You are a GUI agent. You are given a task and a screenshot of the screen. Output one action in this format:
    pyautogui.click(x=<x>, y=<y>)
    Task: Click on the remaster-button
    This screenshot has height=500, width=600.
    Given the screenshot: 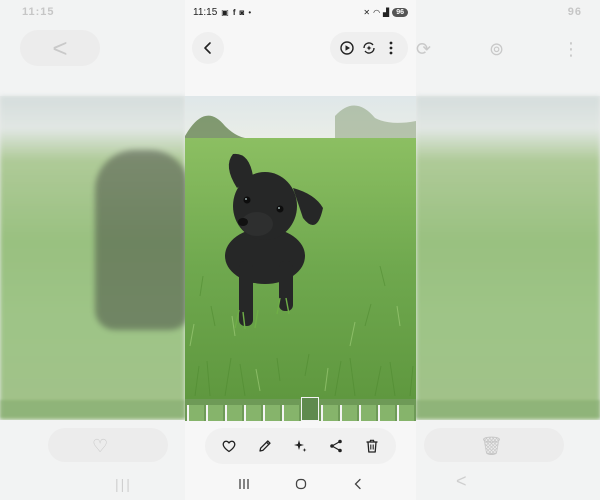 What is the action you would take?
    pyautogui.click(x=369, y=48)
    